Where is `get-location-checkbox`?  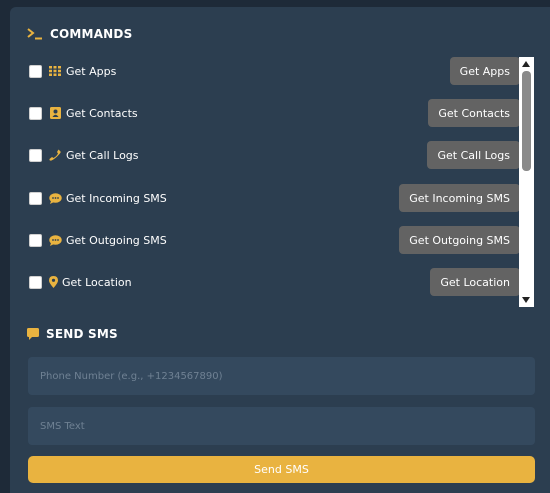
get-location-checkbox is located at coordinates (35, 282).